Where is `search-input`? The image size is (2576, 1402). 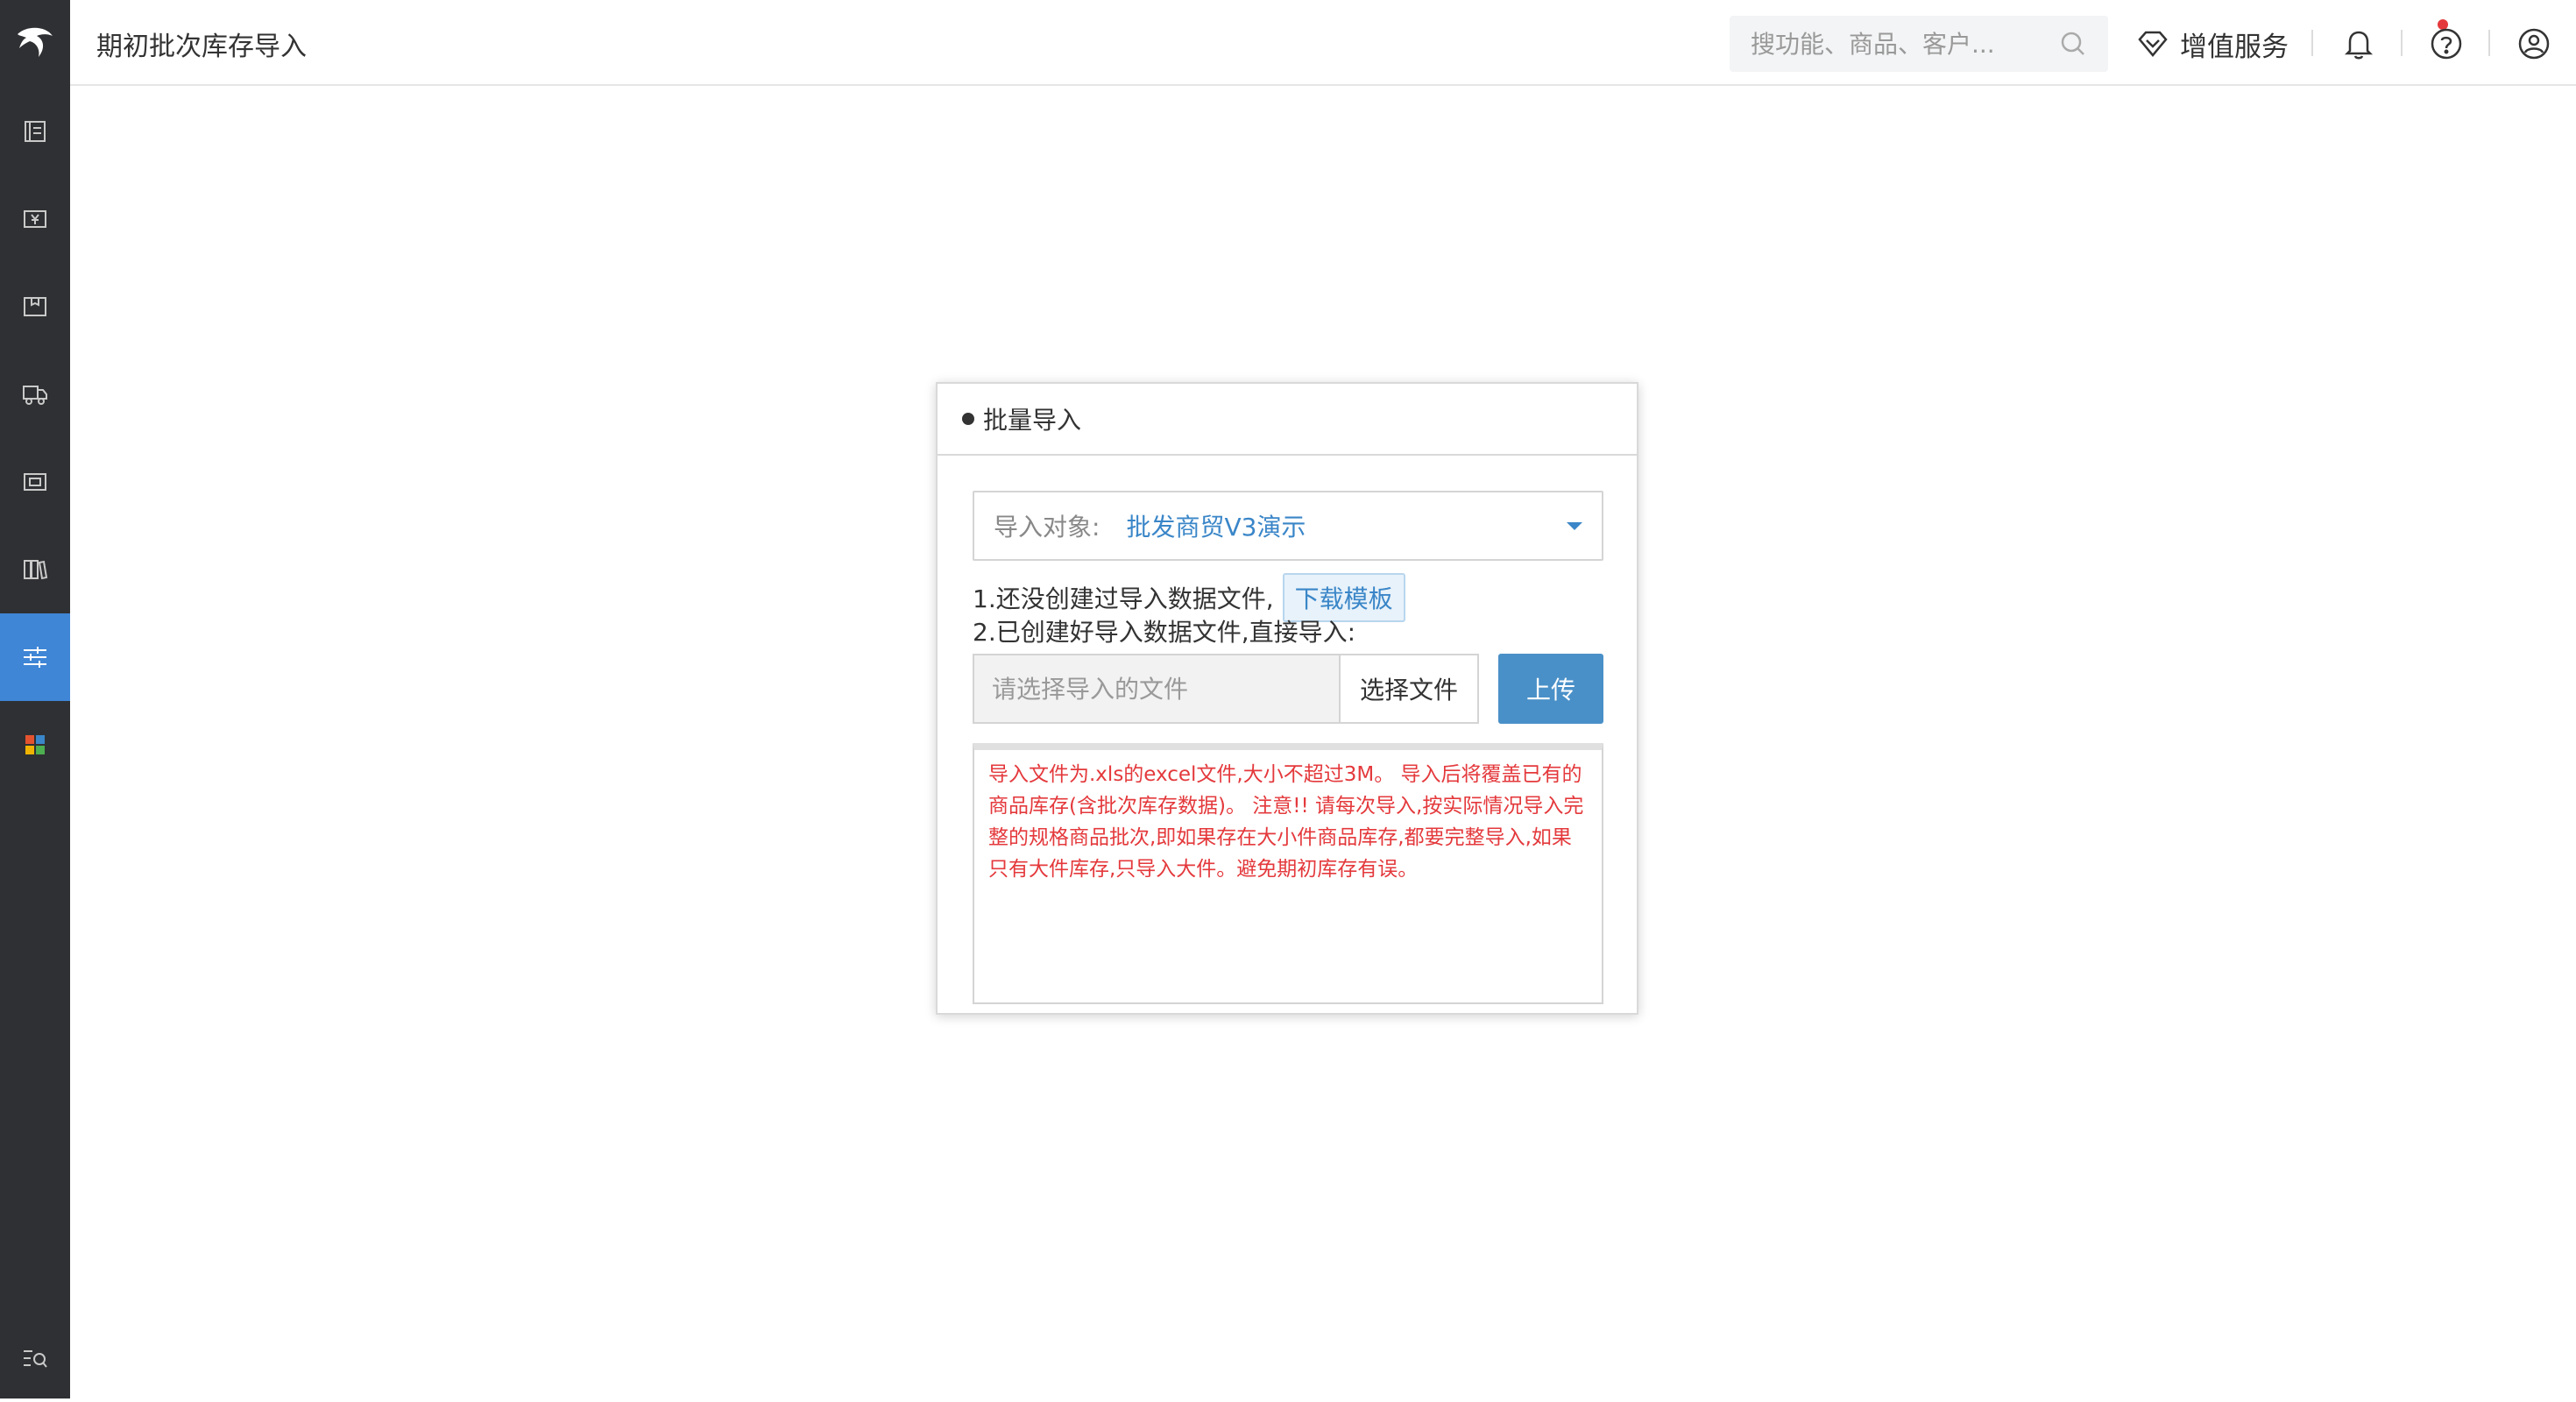
search-input is located at coordinates (1900, 44).